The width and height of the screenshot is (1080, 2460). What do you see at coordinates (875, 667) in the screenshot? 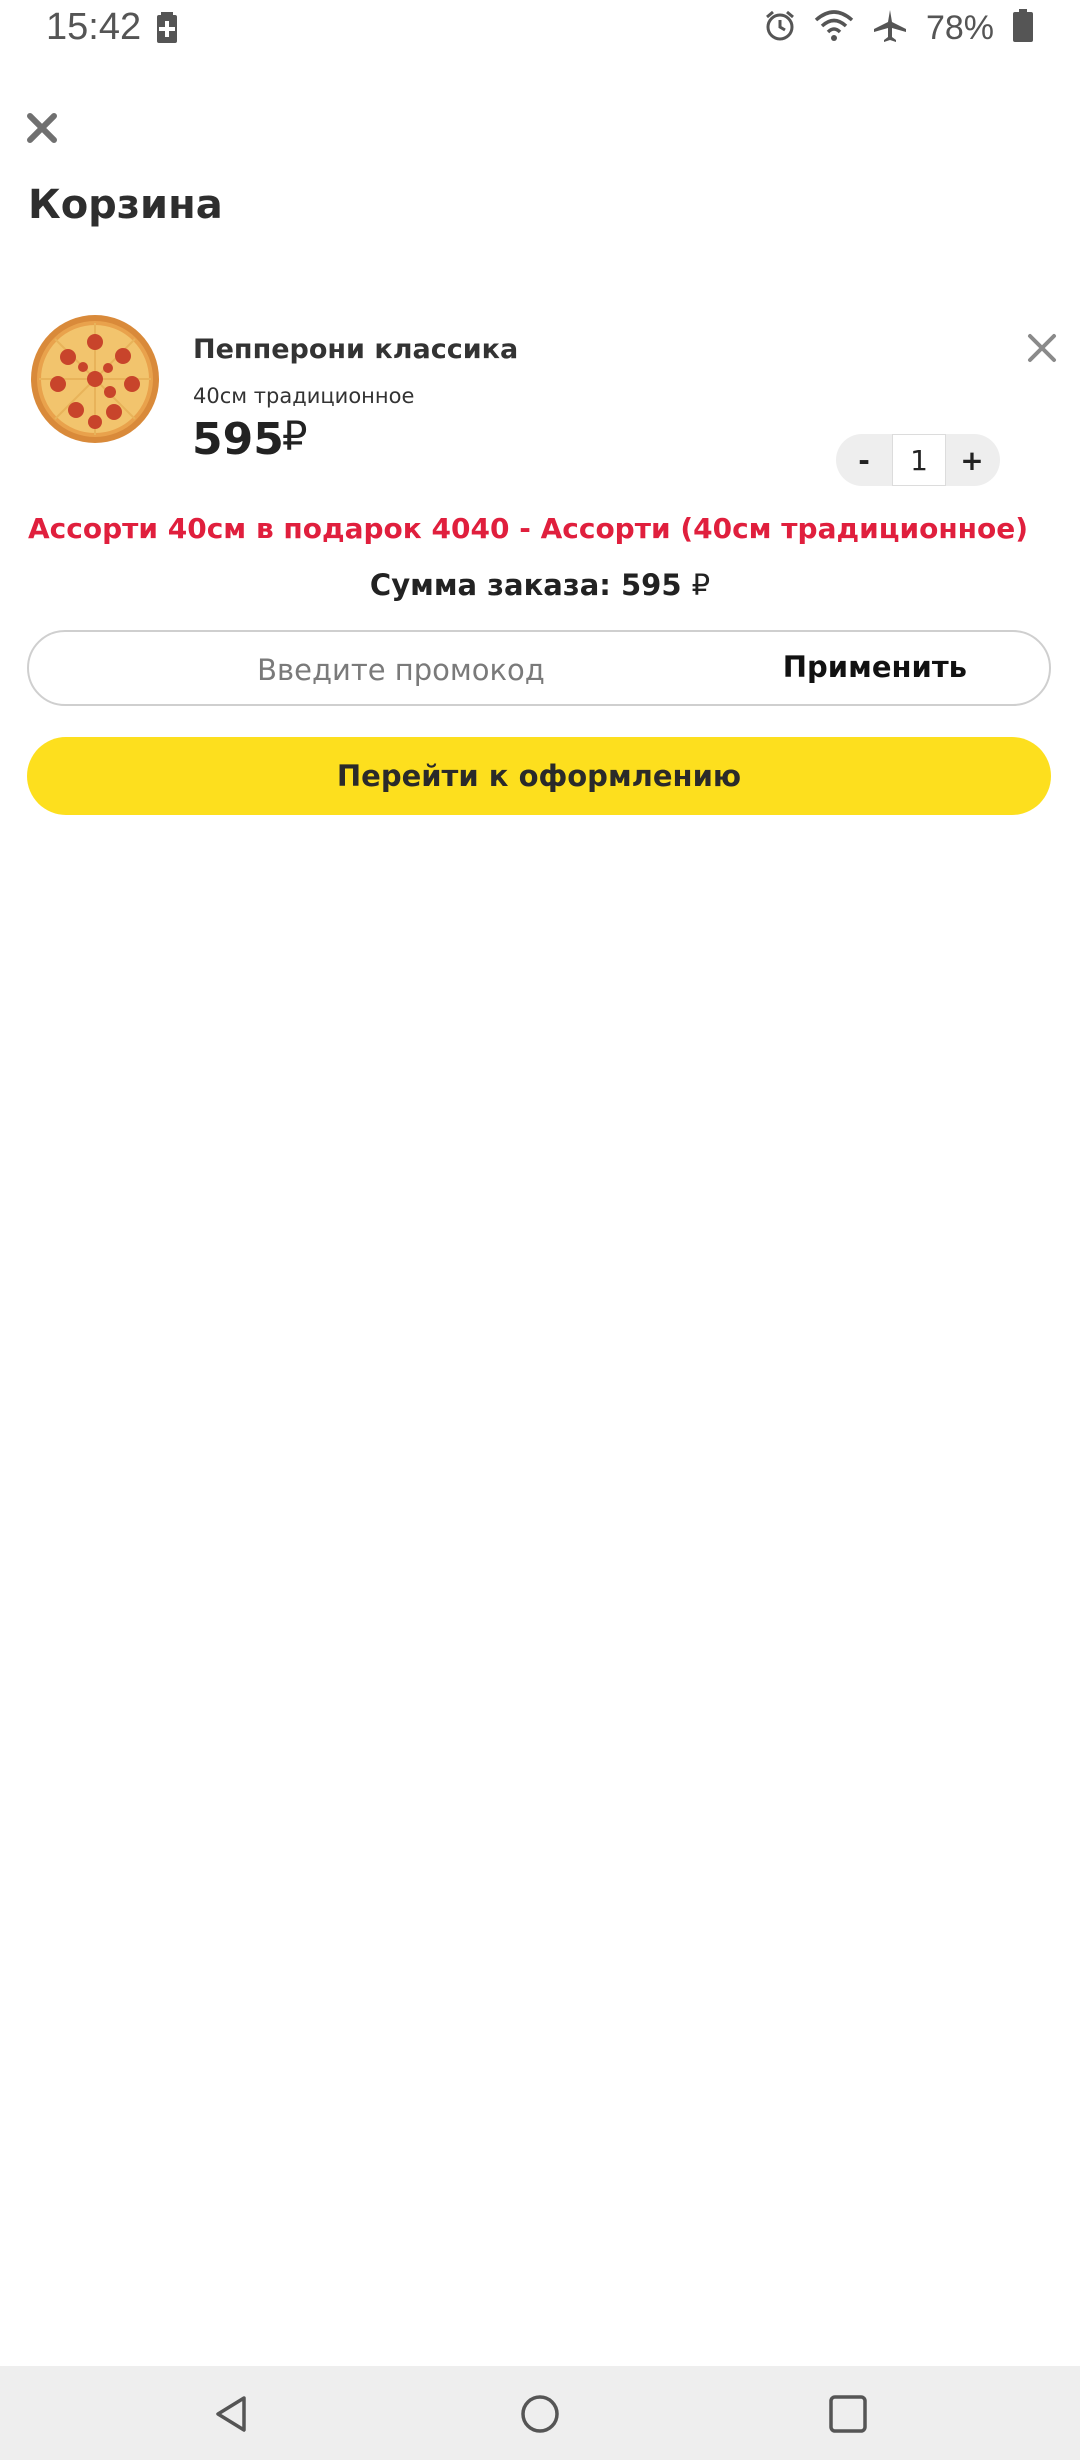
I see `apply-promo-button: Применить` at bounding box center [875, 667].